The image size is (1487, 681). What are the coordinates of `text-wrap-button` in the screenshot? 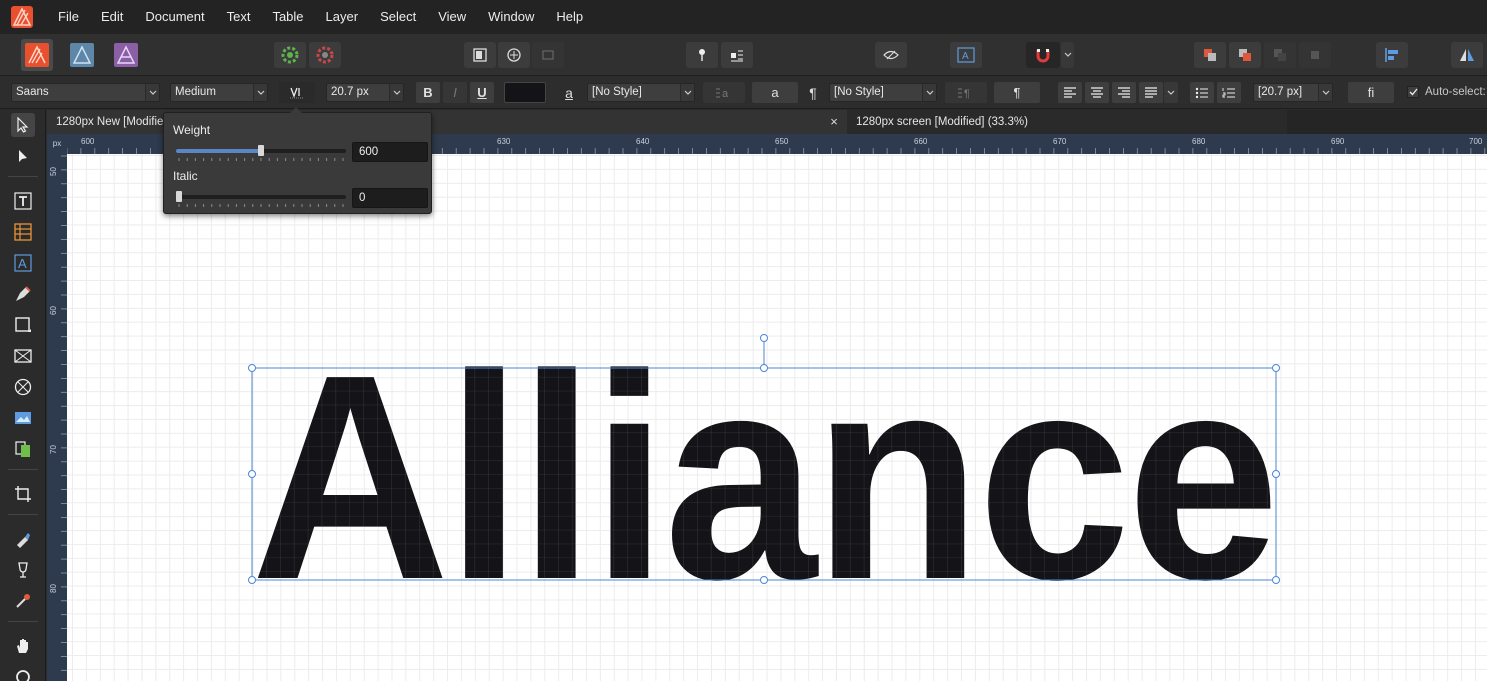 It's located at (737, 55).